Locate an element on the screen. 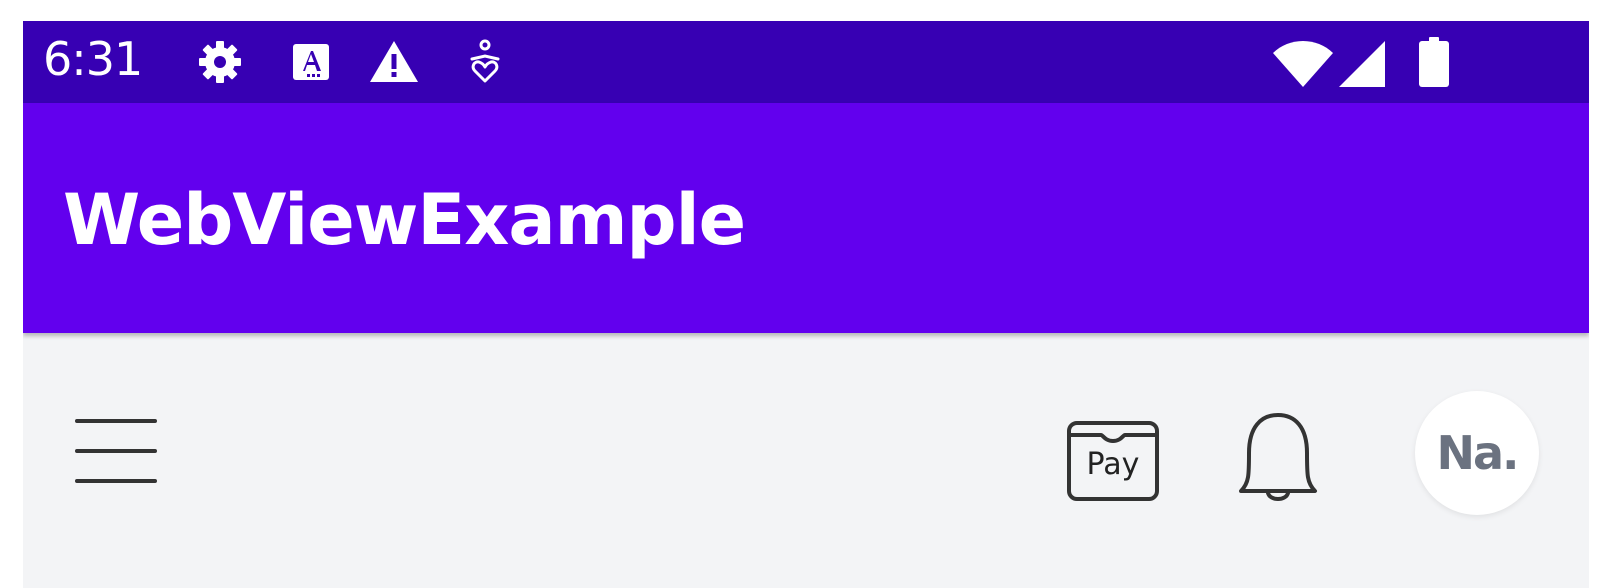 This screenshot has width=1612, height=588. cellular-signal-icon is located at coordinates (1362, 62).